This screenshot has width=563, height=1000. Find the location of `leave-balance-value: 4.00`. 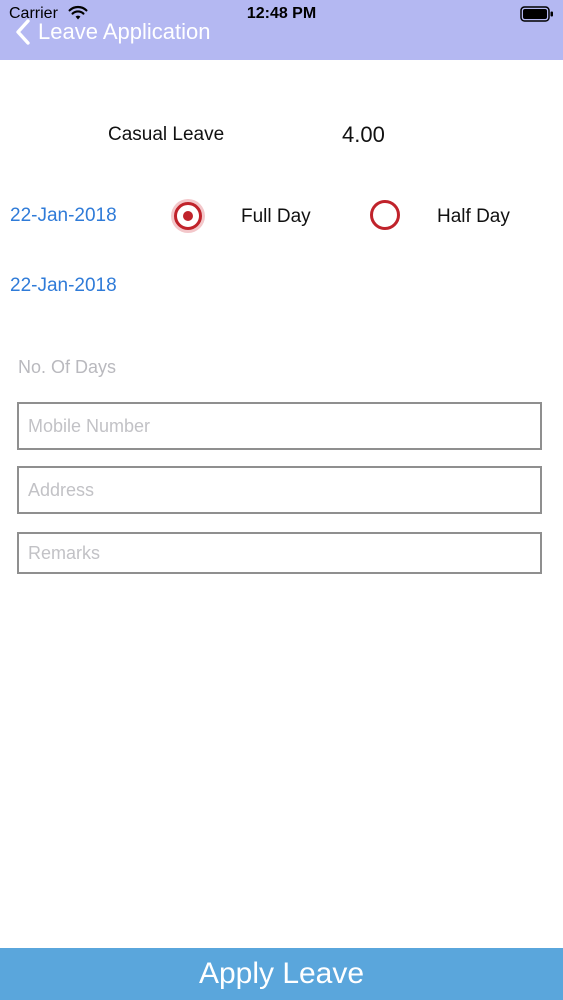

leave-balance-value: 4.00 is located at coordinates (363, 134).